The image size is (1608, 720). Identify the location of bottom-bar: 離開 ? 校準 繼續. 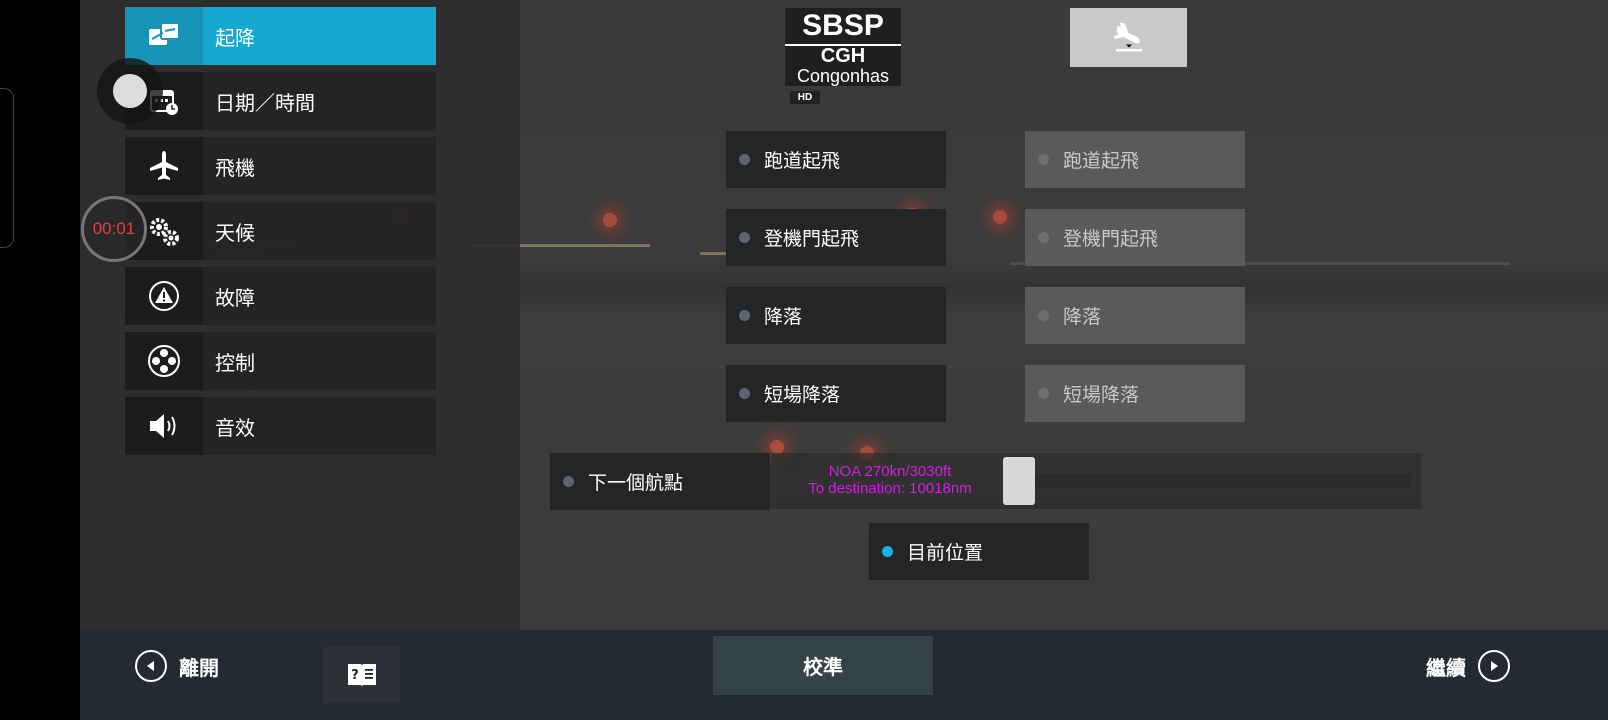
(844, 675).